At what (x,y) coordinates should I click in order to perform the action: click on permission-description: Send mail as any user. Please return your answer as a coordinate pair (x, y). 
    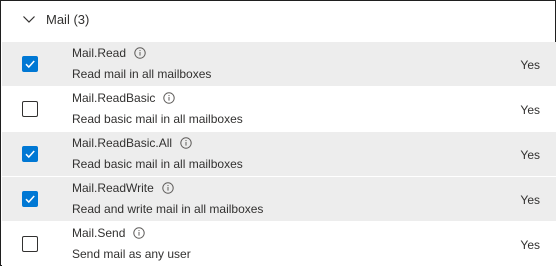
    Looking at the image, I should click on (131, 254).